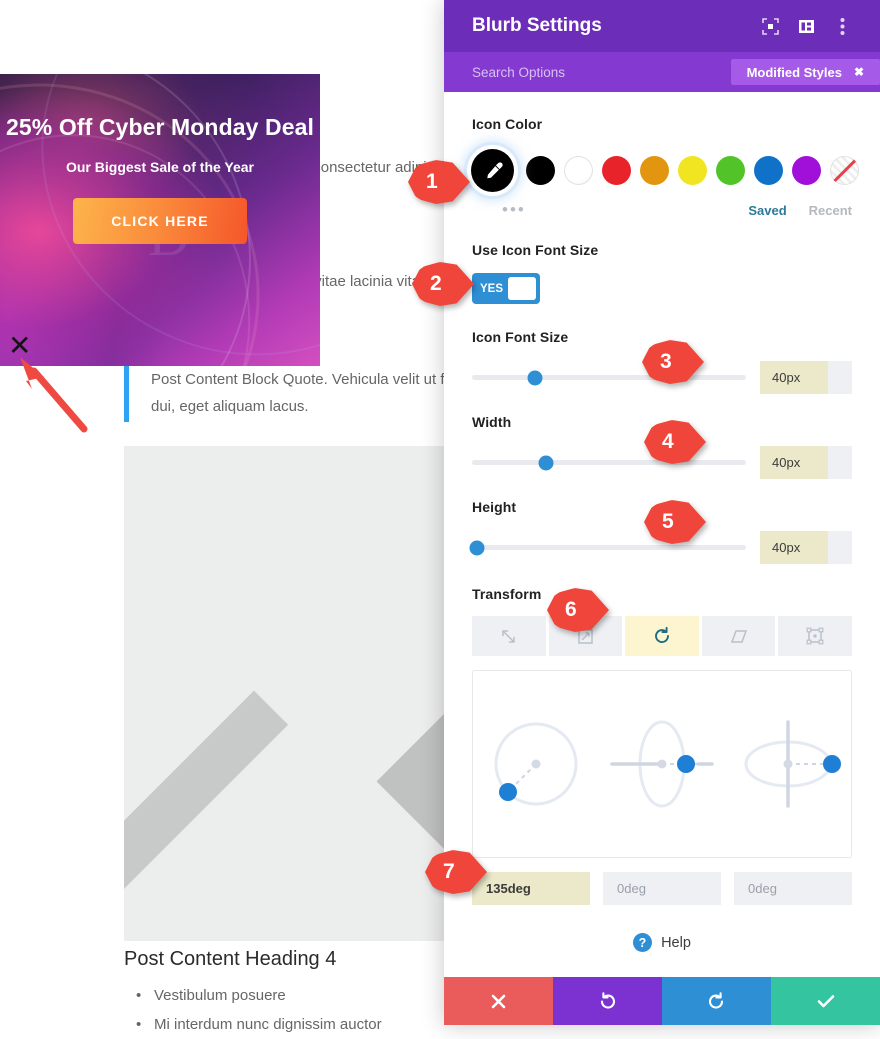  I want to click on toggle-knob, so click(522, 288).